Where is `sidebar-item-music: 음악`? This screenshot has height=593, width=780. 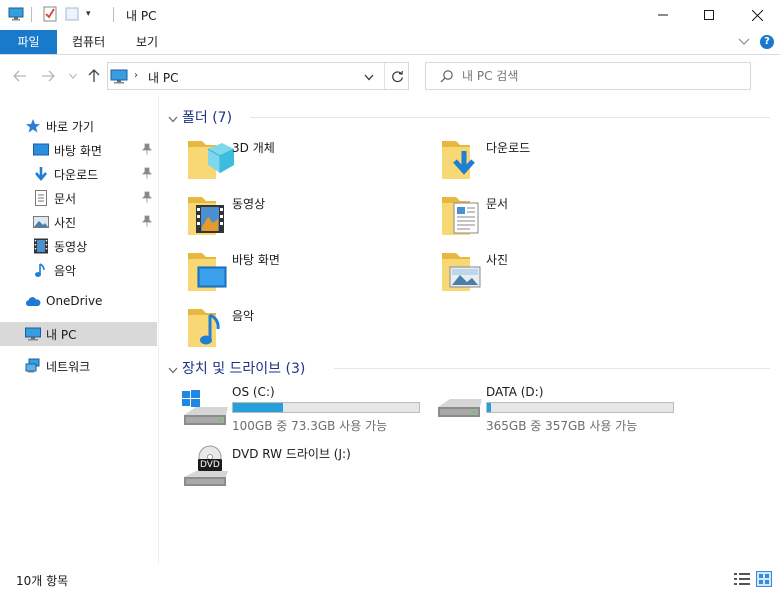 sidebar-item-music: 음악 is located at coordinates (78, 270).